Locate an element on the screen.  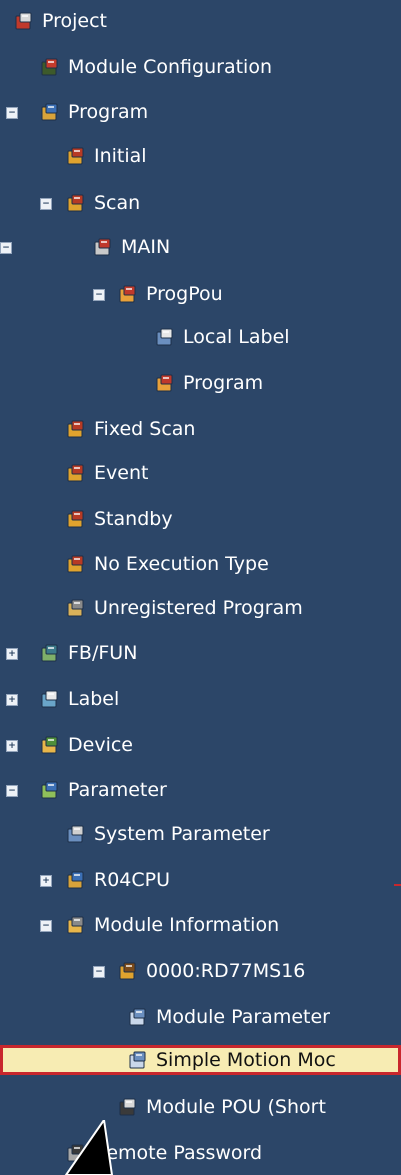
program-body-icon is located at coordinates (164, 383).